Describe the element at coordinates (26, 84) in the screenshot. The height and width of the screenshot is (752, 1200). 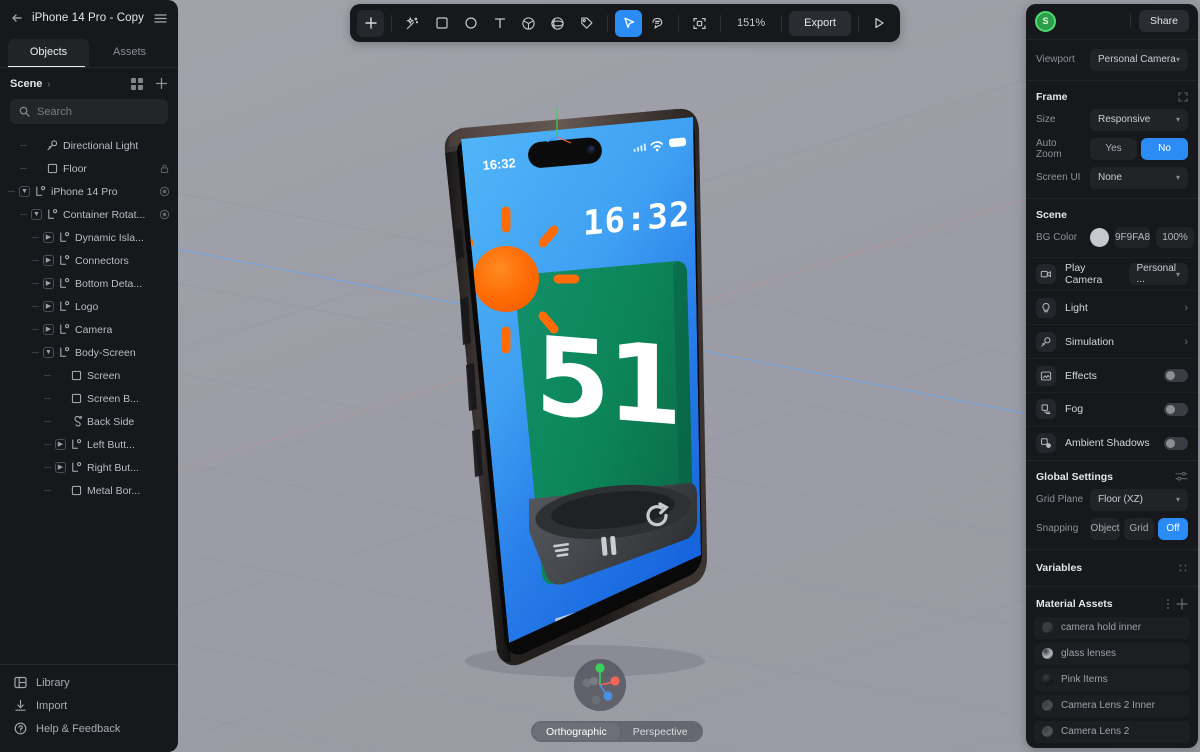
I see `scene-label: Scene` at that location.